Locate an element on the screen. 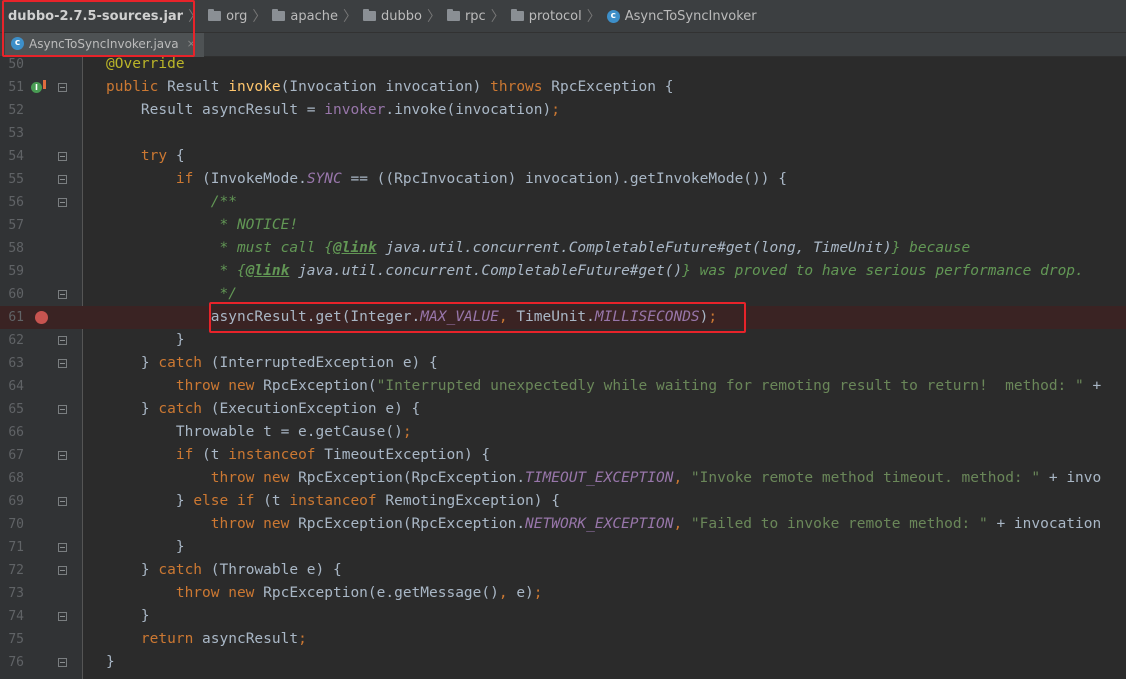 The width and height of the screenshot is (1126, 679). line-number: 60 is located at coordinates (16, 294).